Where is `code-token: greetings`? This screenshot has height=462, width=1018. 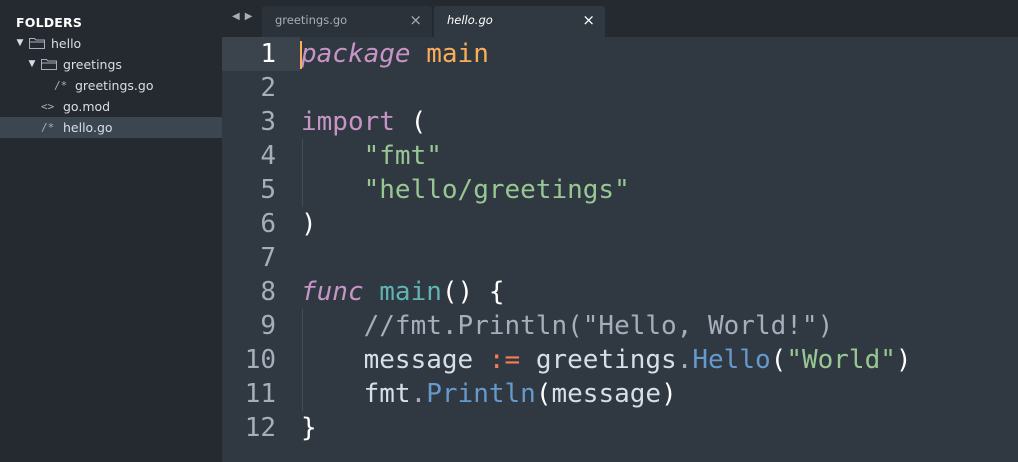 code-token: greetings is located at coordinates (606, 360).